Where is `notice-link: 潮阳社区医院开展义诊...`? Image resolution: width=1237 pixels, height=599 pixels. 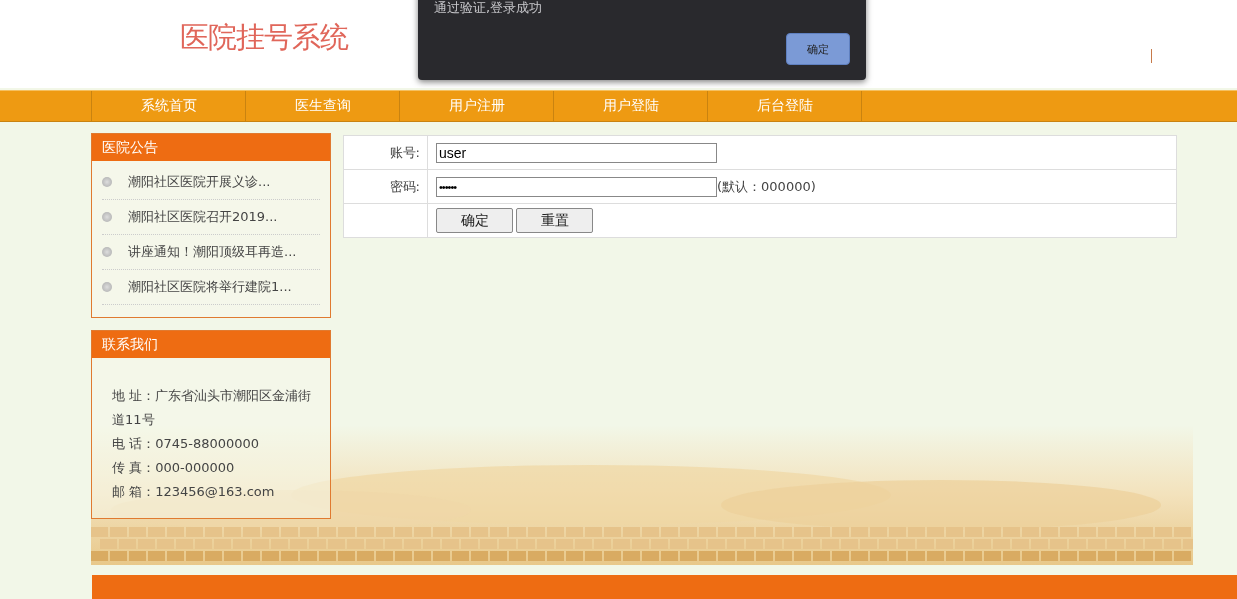 notice-link: 潮阳社区医院开展义诊... is located at coordinates (199, 182).